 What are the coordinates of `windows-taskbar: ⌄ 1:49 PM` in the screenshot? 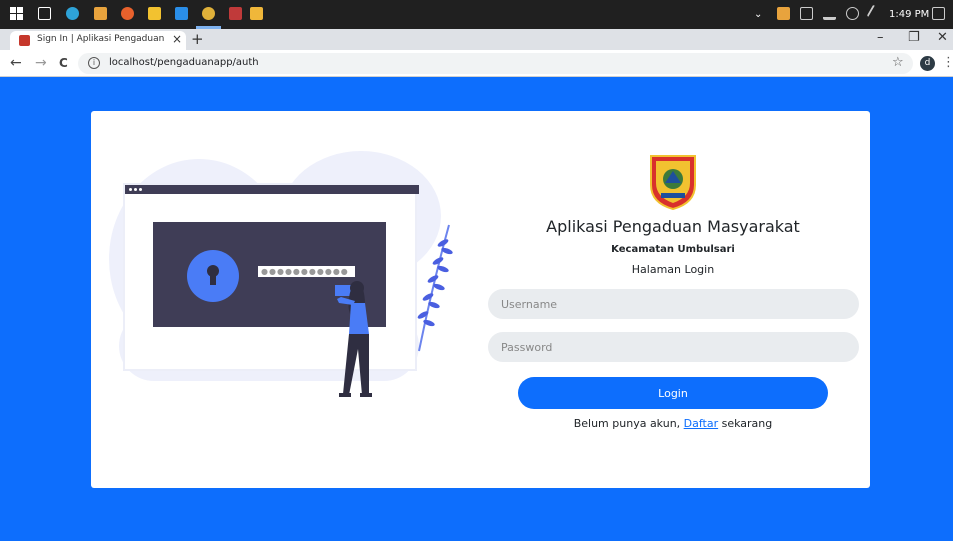 It's located at (476, 14).